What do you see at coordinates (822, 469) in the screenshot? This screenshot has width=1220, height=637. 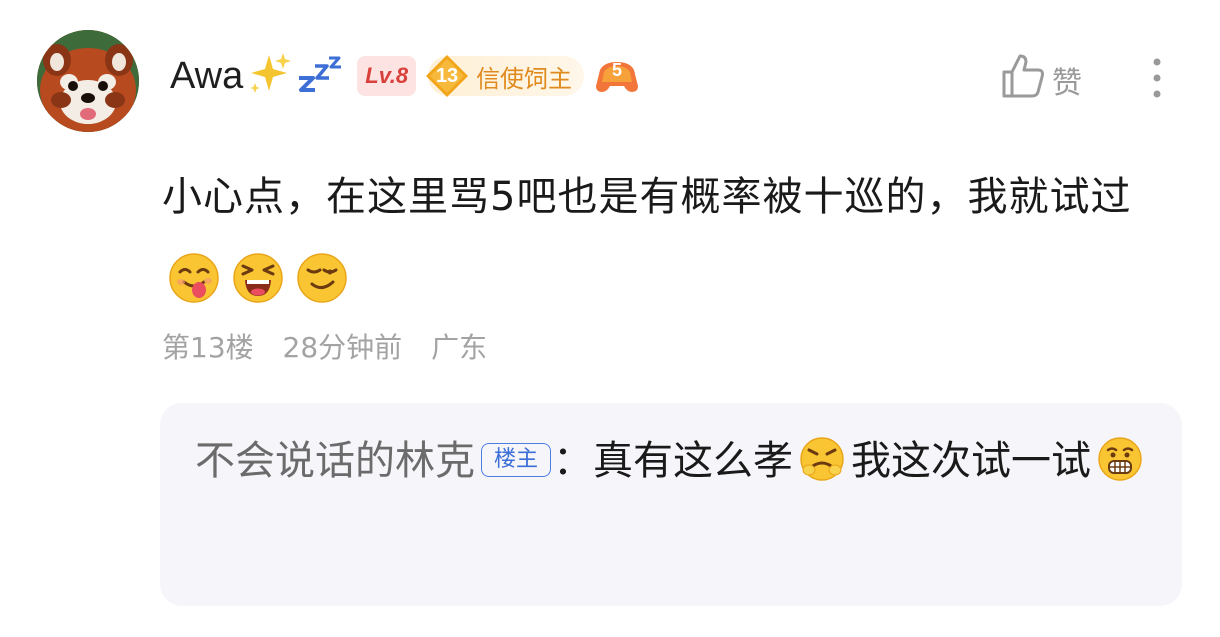 I see `frustrated-face-emoji` at bounding box center [822, 469].